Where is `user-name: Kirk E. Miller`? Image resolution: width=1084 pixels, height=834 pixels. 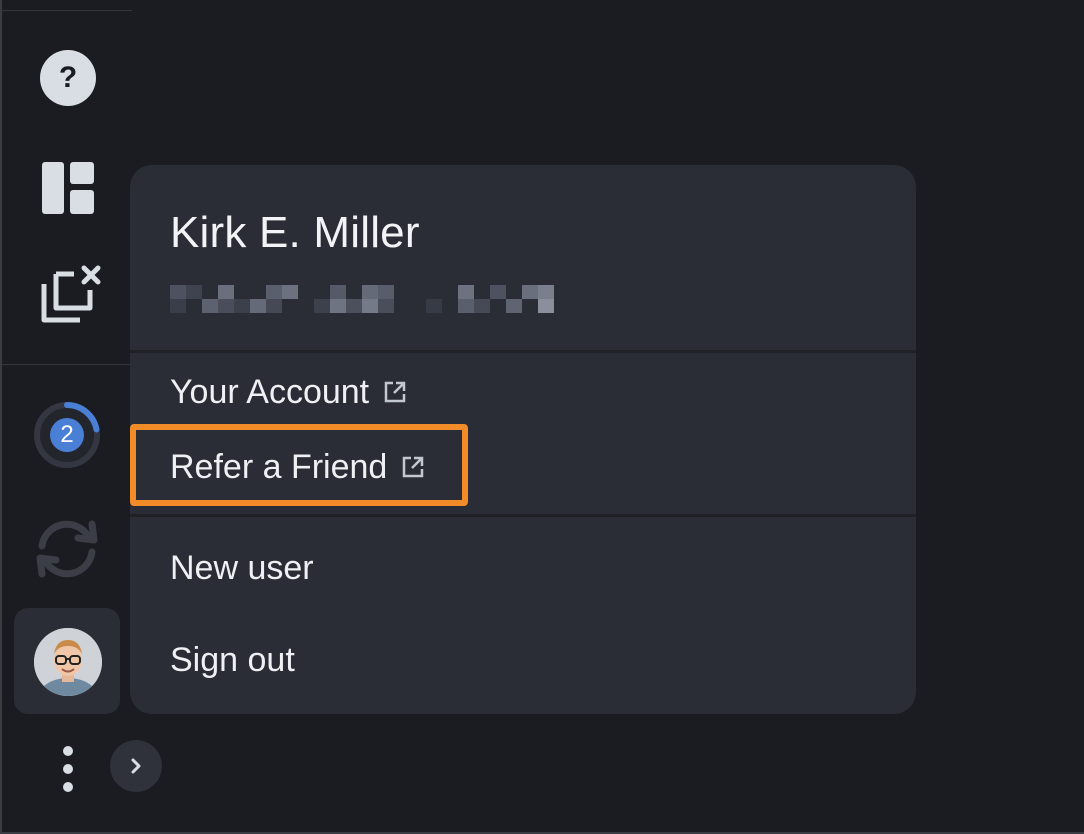
user-name: Kirk E. Miller is located at coordinates (295, 232).